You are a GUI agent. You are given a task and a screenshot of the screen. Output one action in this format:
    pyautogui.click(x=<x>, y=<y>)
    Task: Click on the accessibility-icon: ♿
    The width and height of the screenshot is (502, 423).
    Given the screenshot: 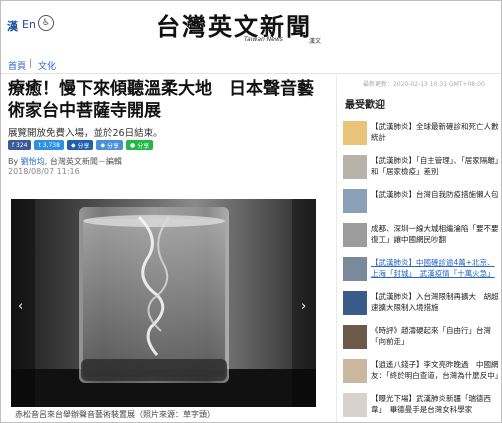 What is the action you would take?
    pyautogui.click(x=46, y=23)
    